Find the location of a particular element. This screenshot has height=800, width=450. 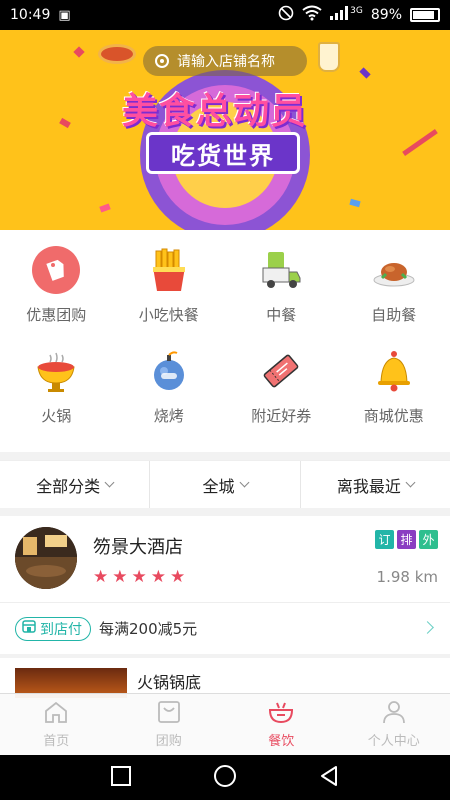

tab-dining: 餐饮 is located at coordinates (281, 724).